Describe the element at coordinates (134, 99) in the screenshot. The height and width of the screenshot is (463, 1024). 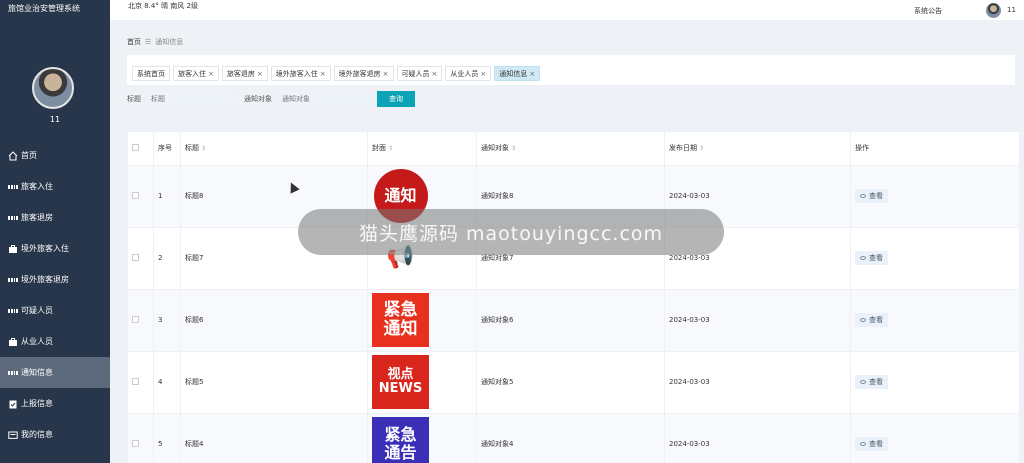
I see `title-label: 标题` at that location.